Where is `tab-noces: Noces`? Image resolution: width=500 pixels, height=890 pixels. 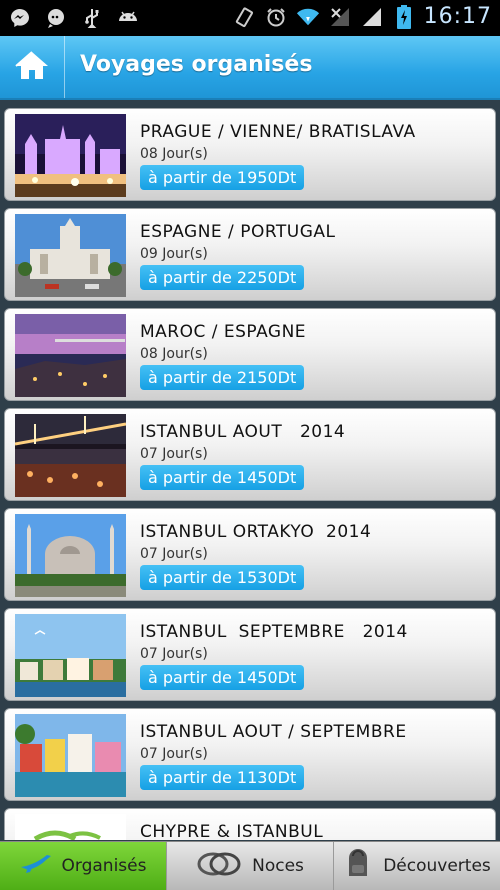 tab-noces: Noces is located at coordinates (250, 866).